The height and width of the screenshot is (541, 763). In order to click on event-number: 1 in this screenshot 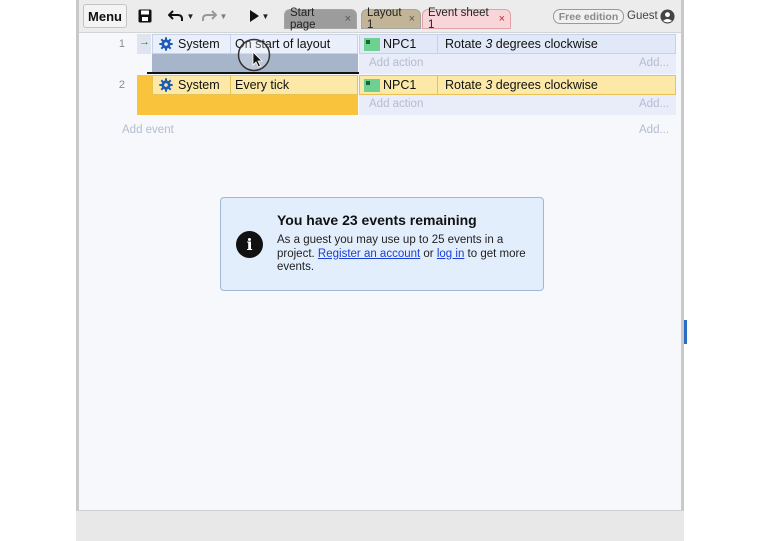, I will do `click(121, 44)`.